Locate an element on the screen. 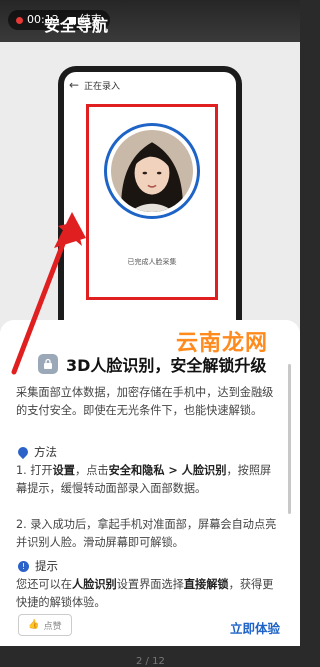 The height and width of the screenshot is (667, 320). highlight-frame: 已完成人脸采集 is located at coordinates (152, 202).